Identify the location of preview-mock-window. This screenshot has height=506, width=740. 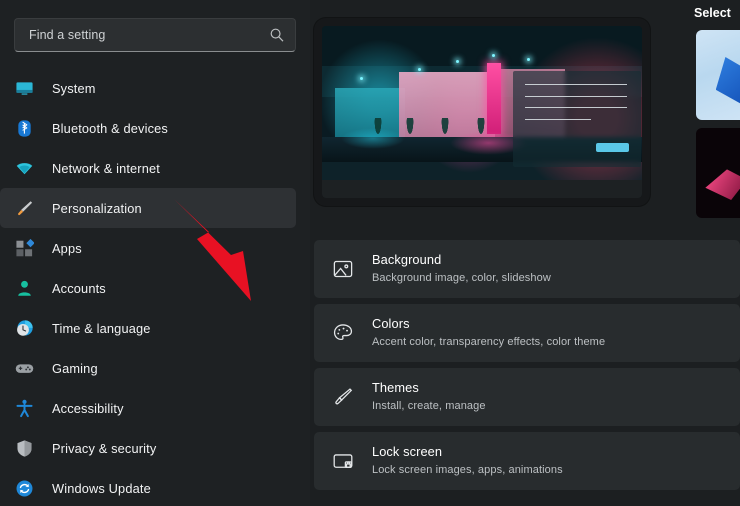
(577, 119).